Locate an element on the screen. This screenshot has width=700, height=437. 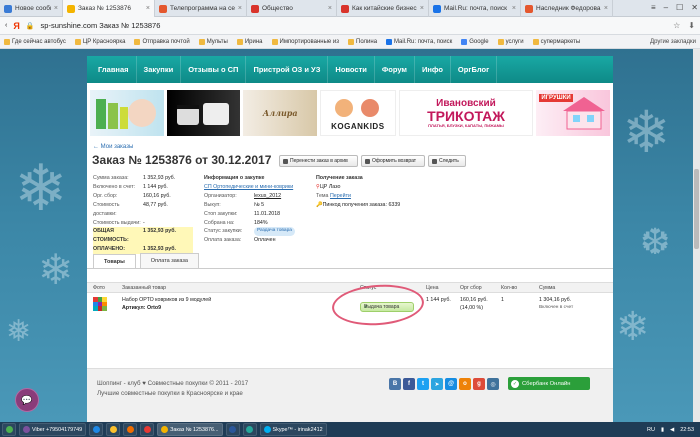
theme-link: Перейти is located at coordinates (340, 196).